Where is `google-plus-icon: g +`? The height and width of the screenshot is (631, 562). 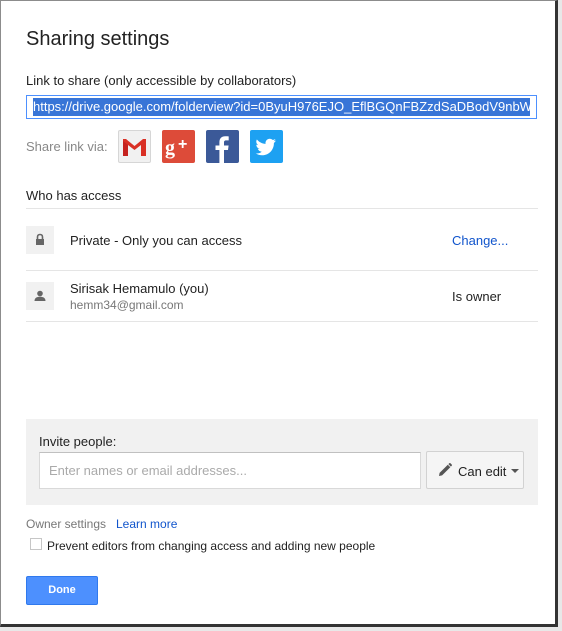
google-plus-icon: g + is located at coordinates (178, 146).